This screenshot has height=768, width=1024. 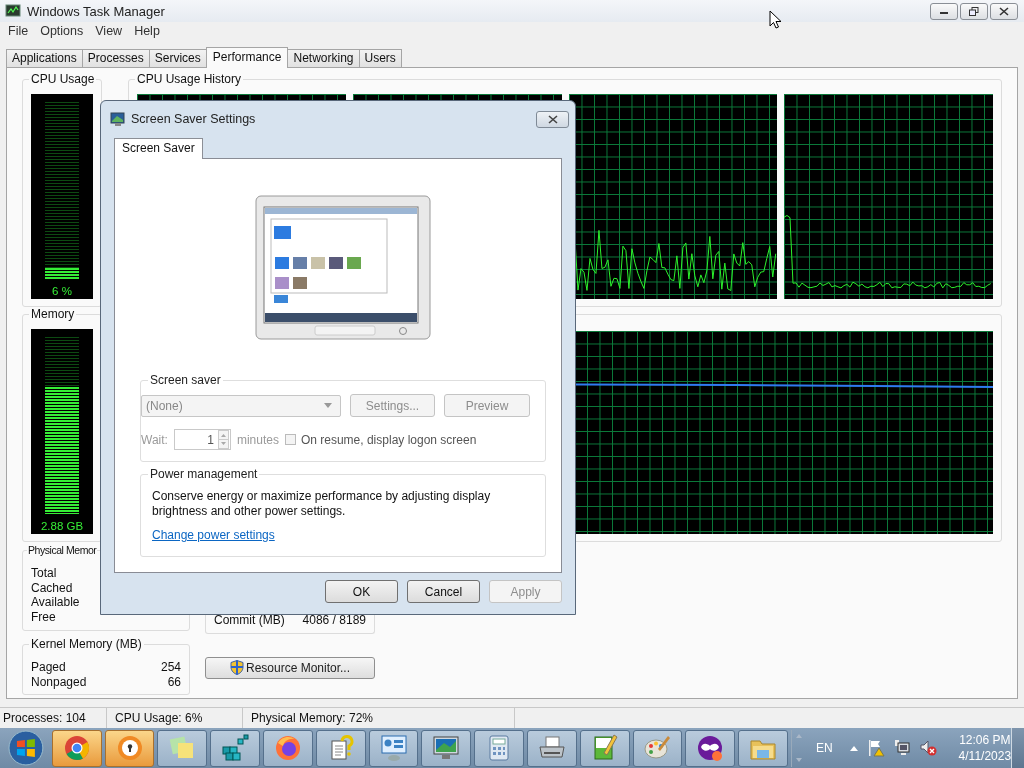 What do you see at coordinates (44, 573) in the screenshot?
I see `stat-label: Total` at bounding box center [44, 573].